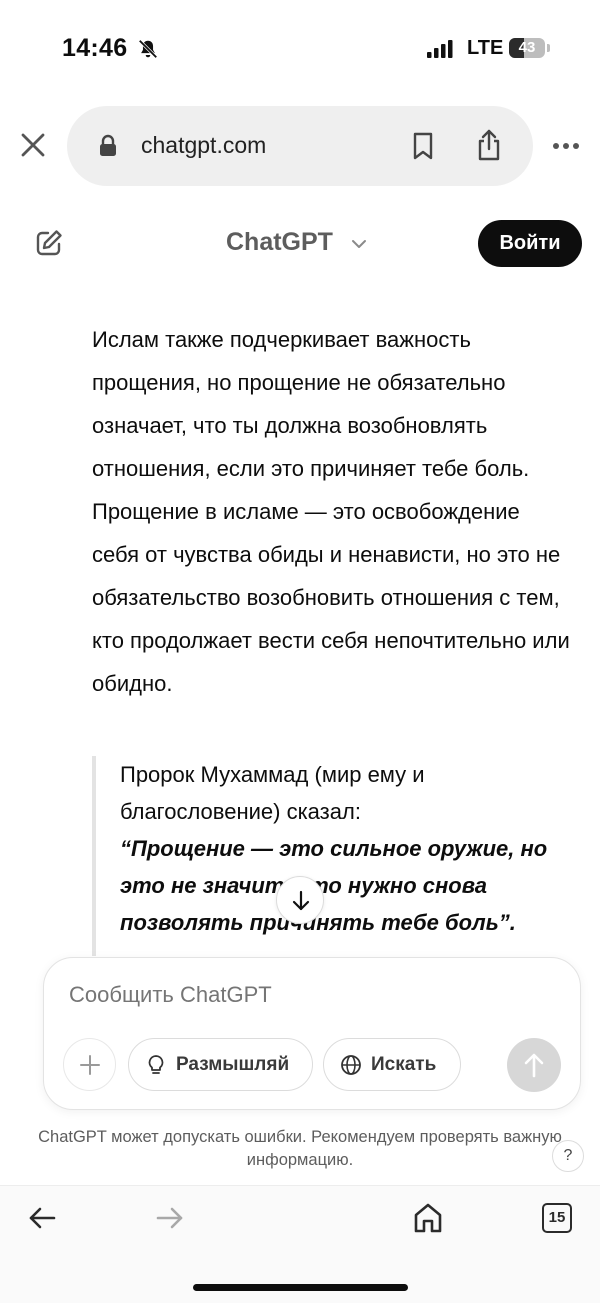  I want to click on network-type: LTE, so click(485, 48).